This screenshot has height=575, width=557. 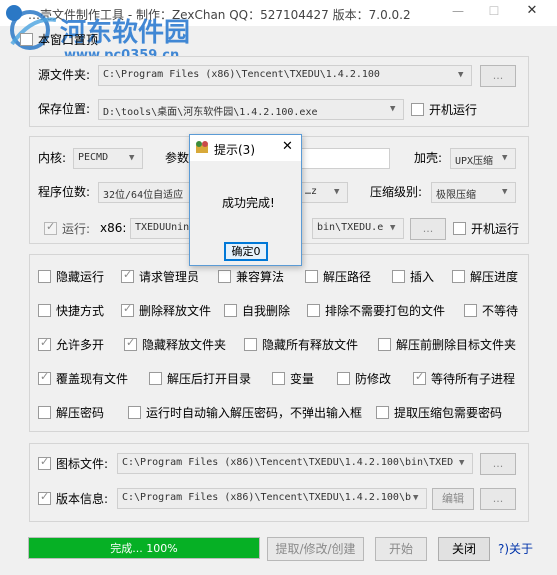 I want to click on shell-combo: UPX压缩 ▼, so click(x=483, y=158).